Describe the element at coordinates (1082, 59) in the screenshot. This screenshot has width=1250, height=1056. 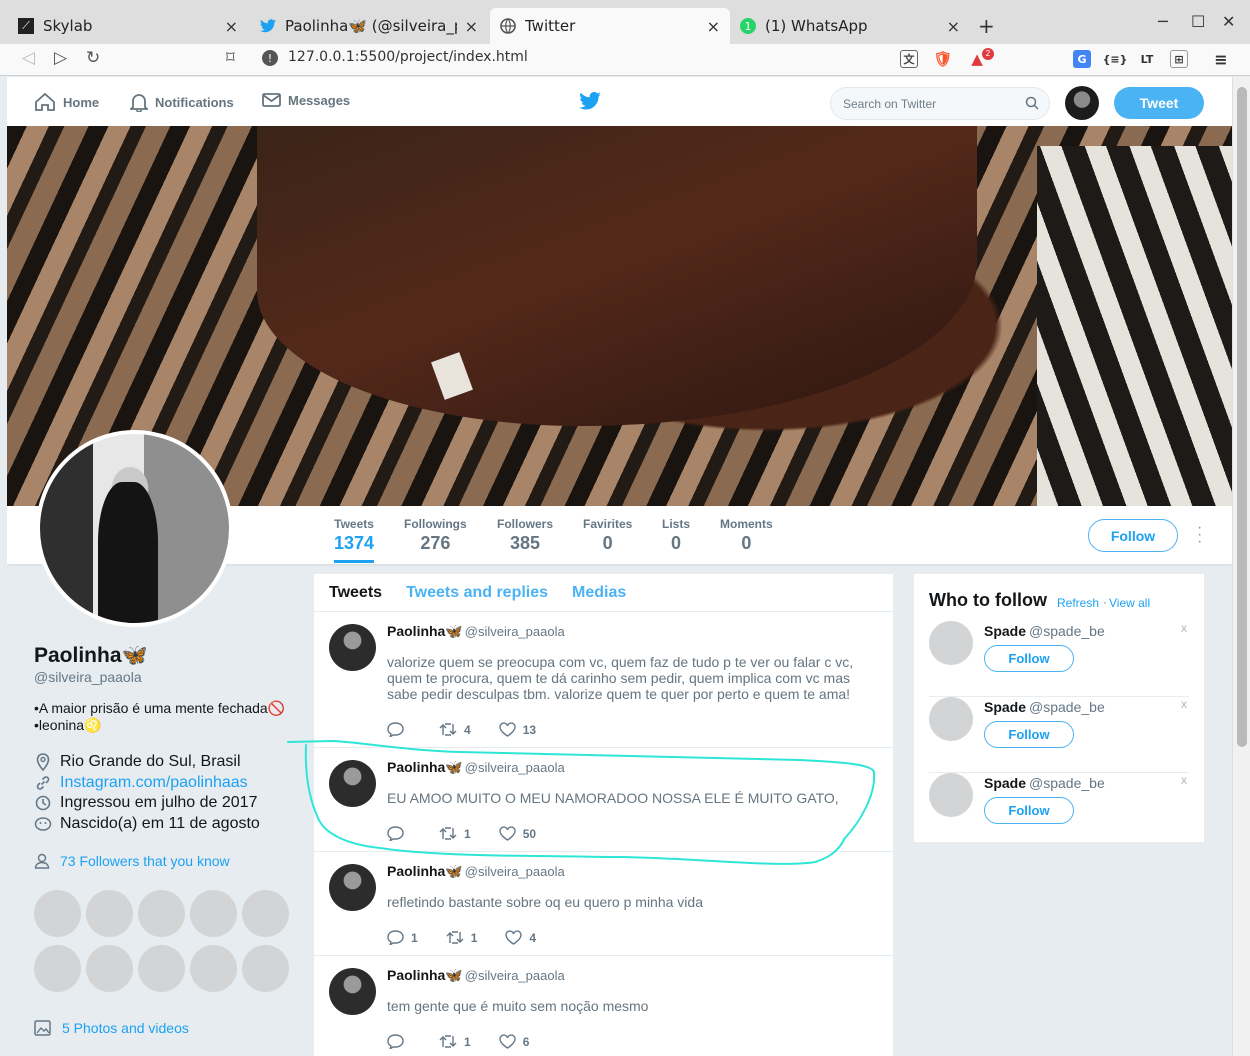
I see `google-translate-icon: G` at that location.